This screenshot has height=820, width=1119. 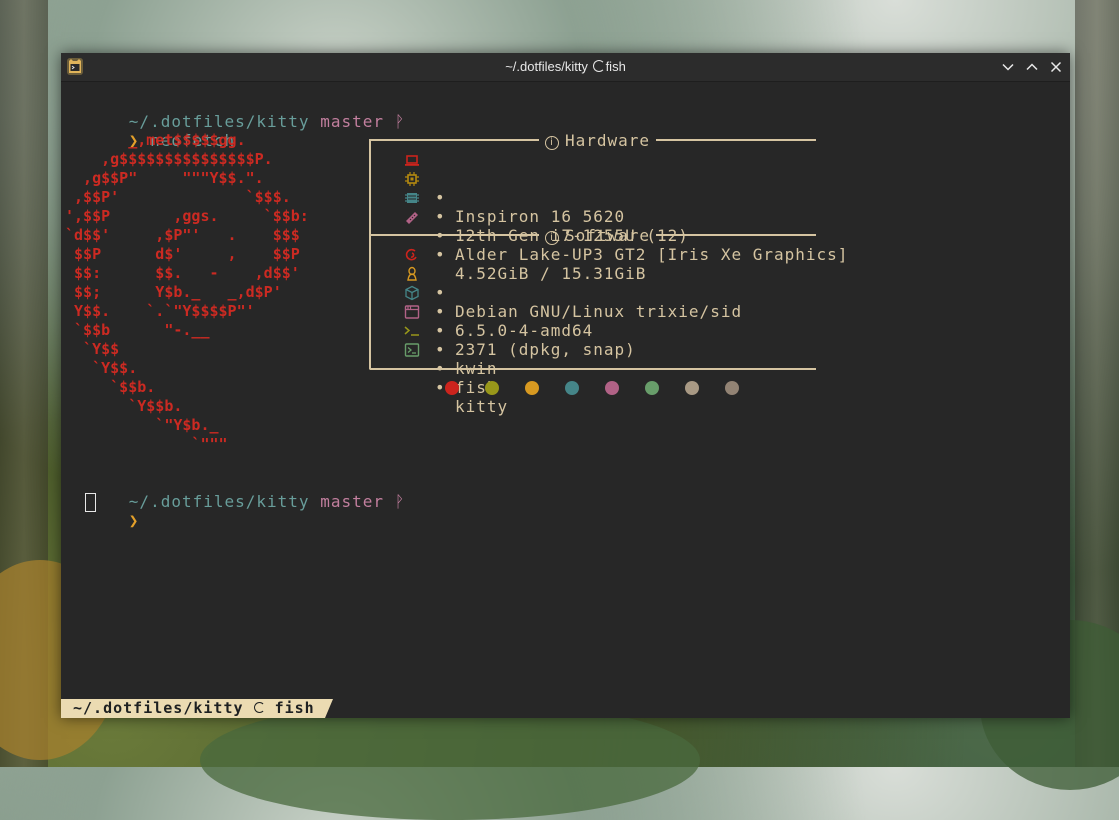 I want to click on memory-value: 4.52GiB / 15.31GiB, so click(x=551, y=273).